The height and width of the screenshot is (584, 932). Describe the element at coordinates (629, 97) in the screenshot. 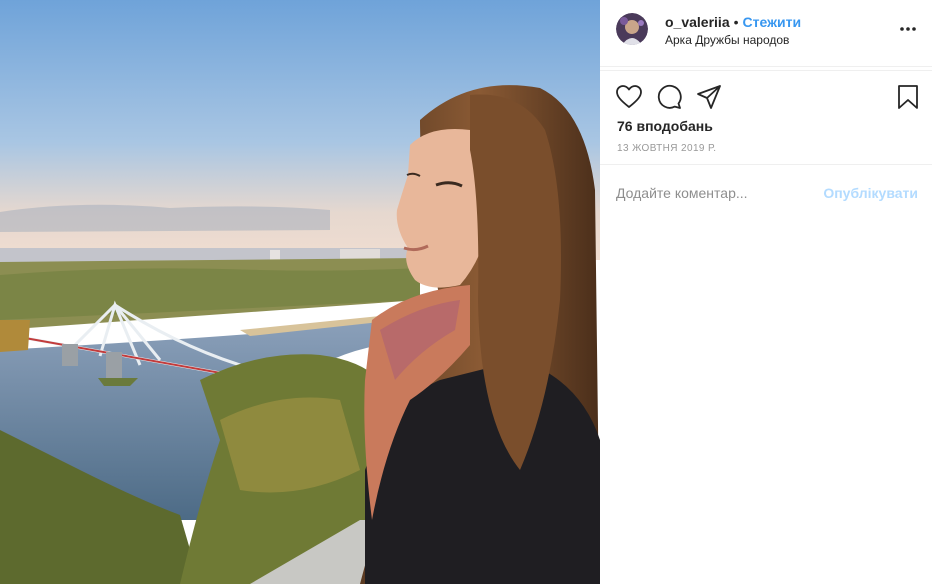

I see `heart-icon` at that location.